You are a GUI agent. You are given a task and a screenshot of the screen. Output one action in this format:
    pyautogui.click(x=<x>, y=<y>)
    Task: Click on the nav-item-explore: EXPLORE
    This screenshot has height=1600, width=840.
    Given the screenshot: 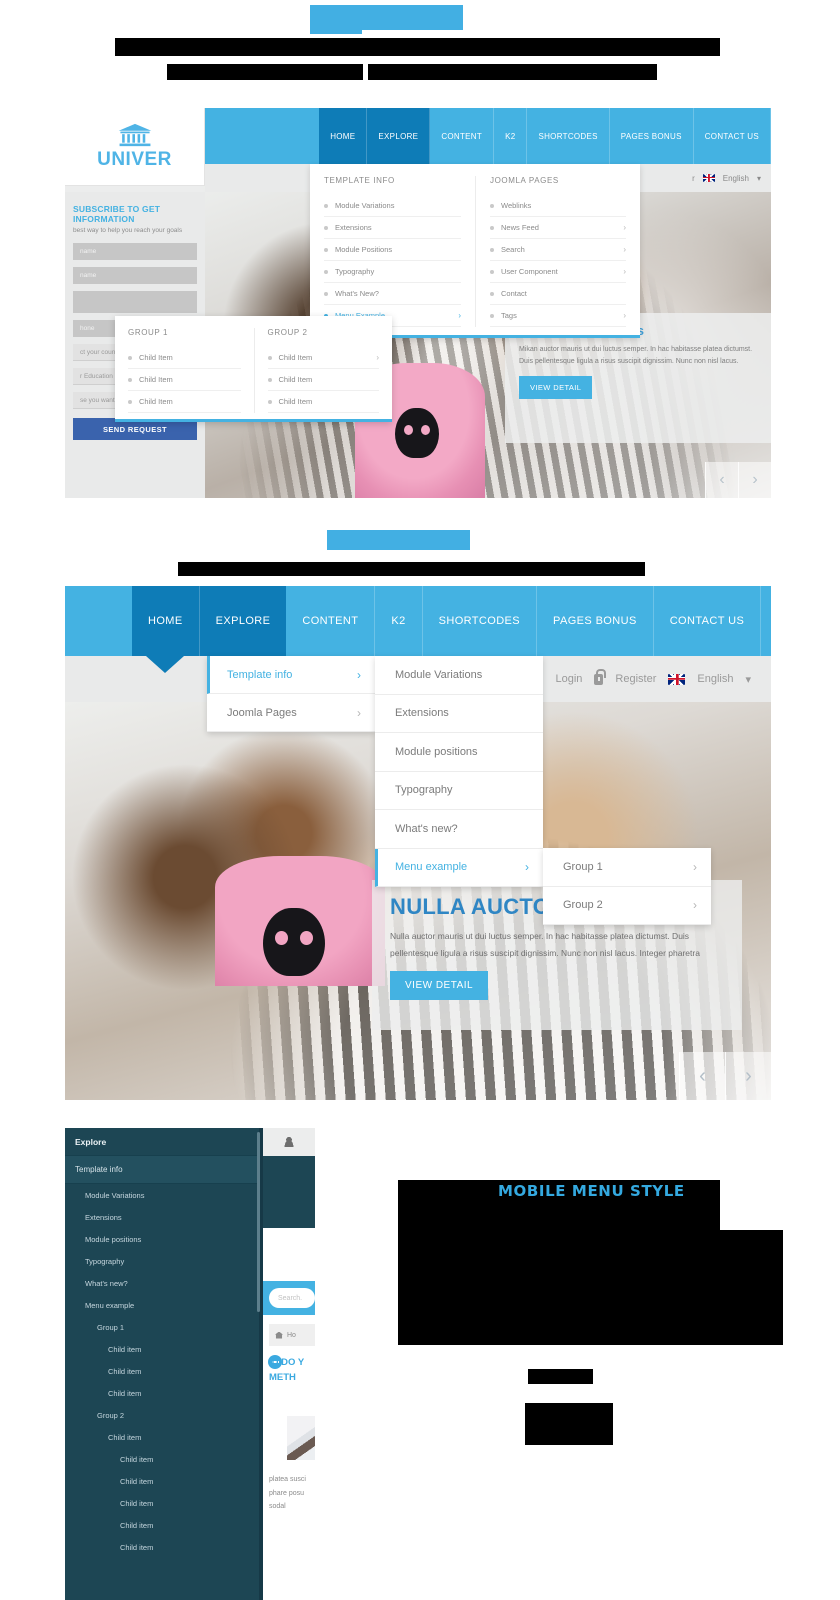 What is the action you would take?
    pyautogui.click(x=399, y=136)
    